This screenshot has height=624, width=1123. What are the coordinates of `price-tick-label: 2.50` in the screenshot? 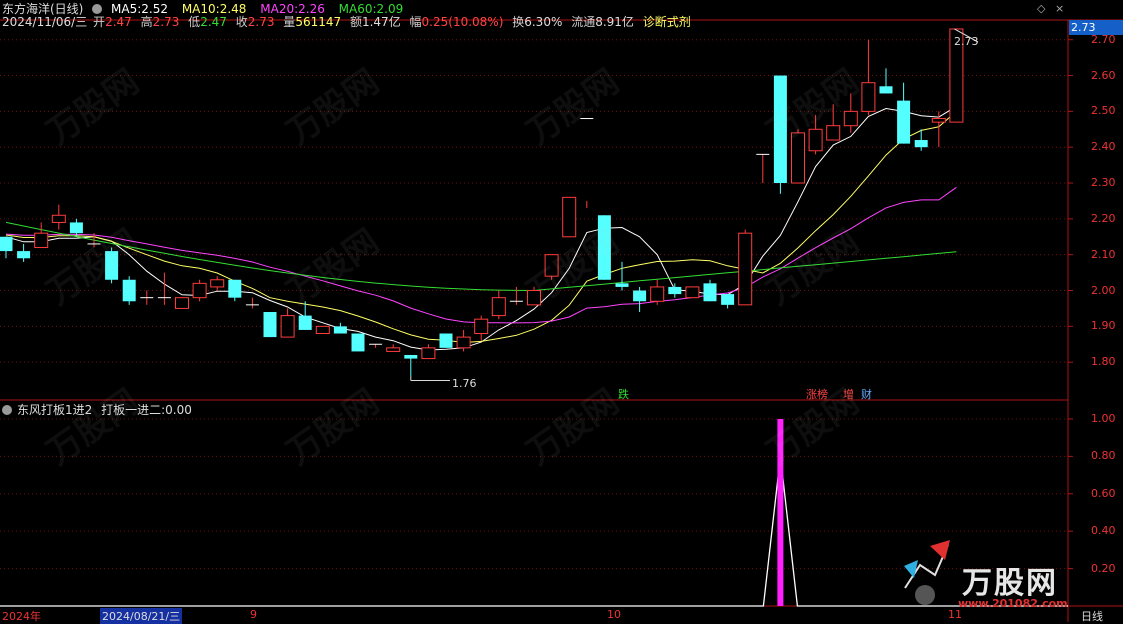 It's located at (1103, 111).